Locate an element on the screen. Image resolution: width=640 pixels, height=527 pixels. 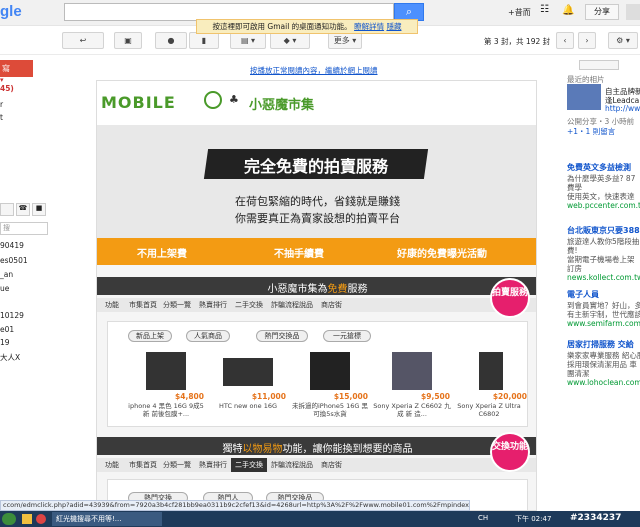
product-name: Sony Xperia Z Ultra C6802 is located at coordinates (489, 410).